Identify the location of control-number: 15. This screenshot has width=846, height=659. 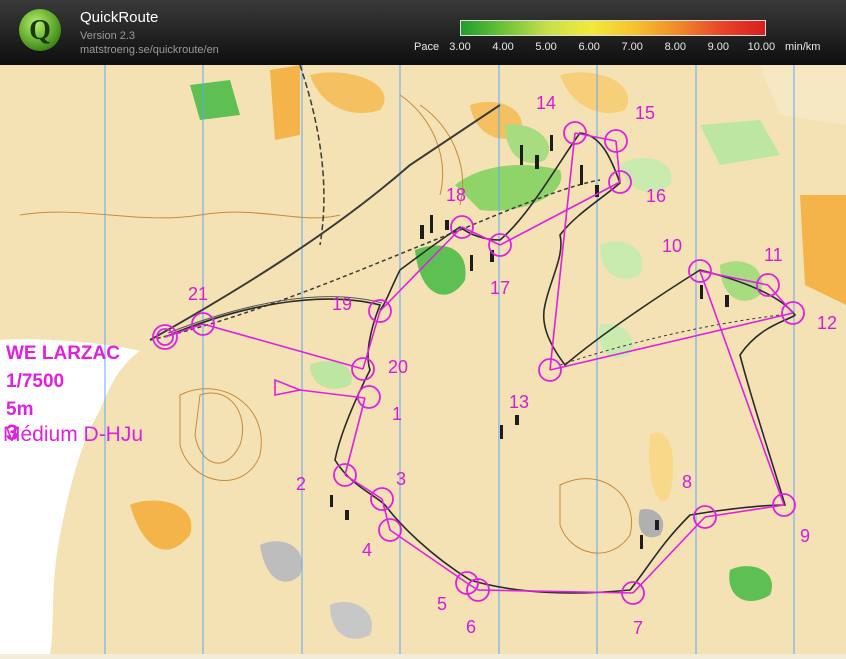
(645, 113).